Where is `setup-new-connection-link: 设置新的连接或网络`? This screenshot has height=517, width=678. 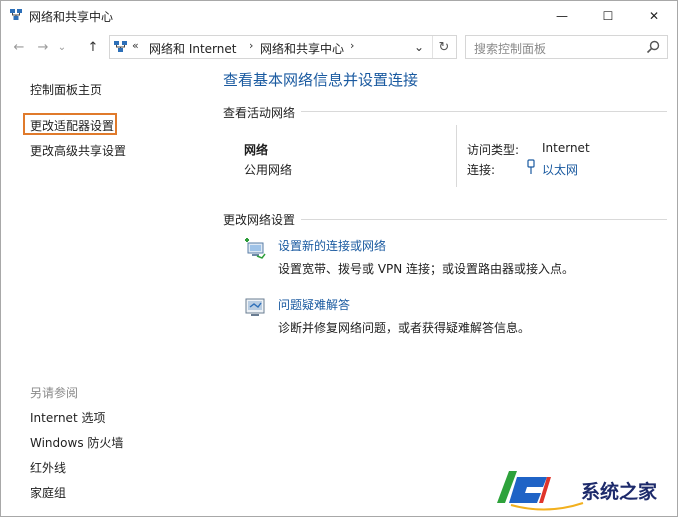 setup-new-connection-link: 设置新的连接或网络 is located at coordinates (332, 245).